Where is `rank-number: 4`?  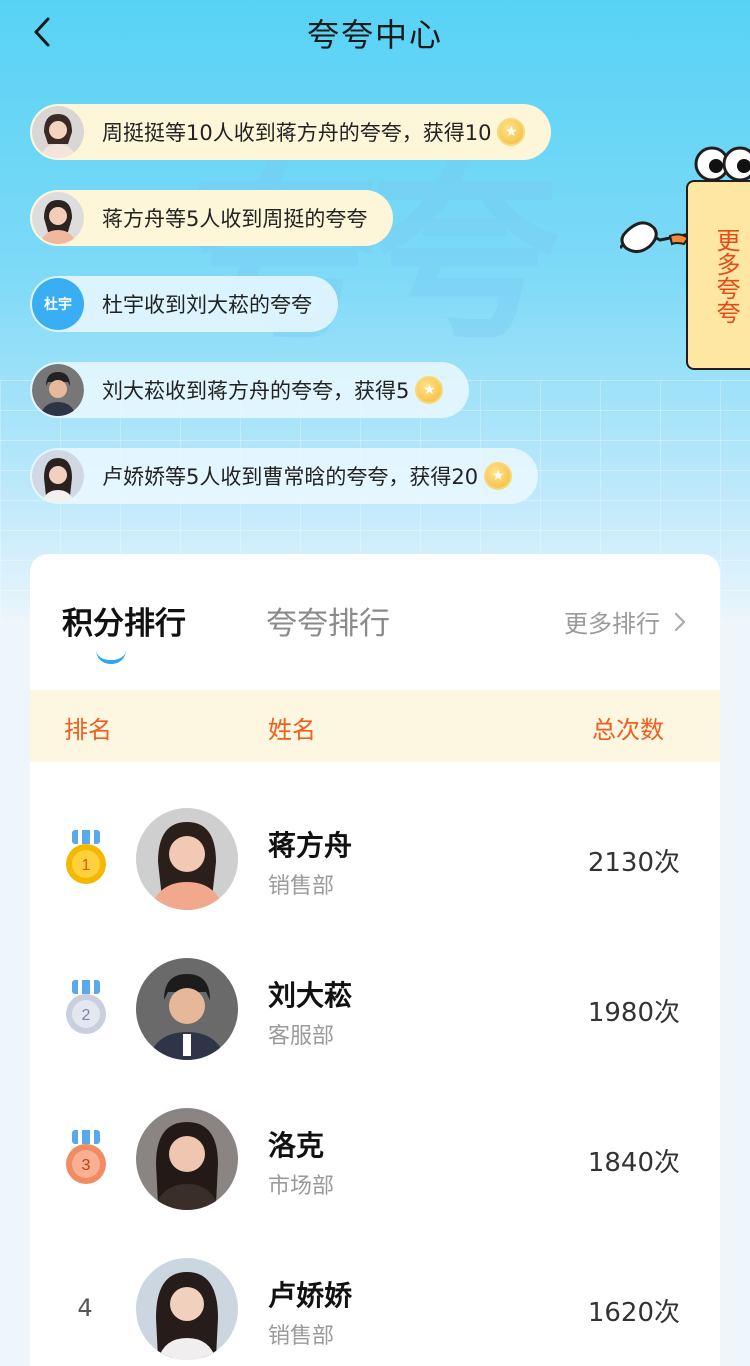 rank-number: 4 is located at coordinates (85, 1308).